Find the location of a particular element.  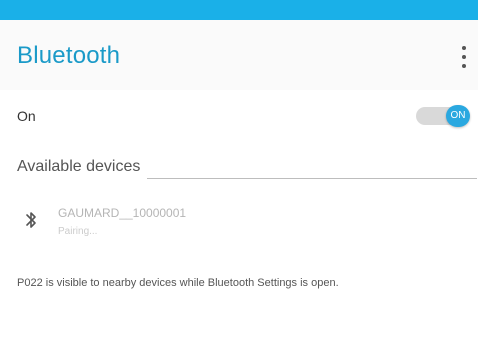

status-bar is located at coordinates (239, 10).